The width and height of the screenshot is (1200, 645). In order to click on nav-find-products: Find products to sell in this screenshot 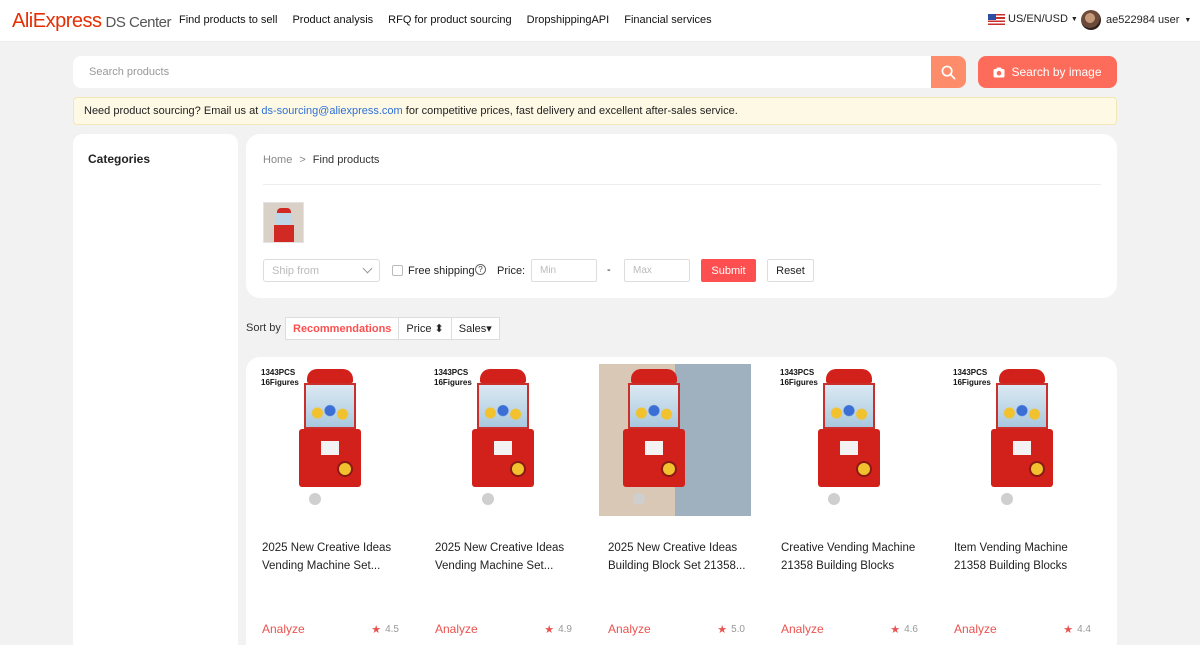, I will do `click(228, 20)`.